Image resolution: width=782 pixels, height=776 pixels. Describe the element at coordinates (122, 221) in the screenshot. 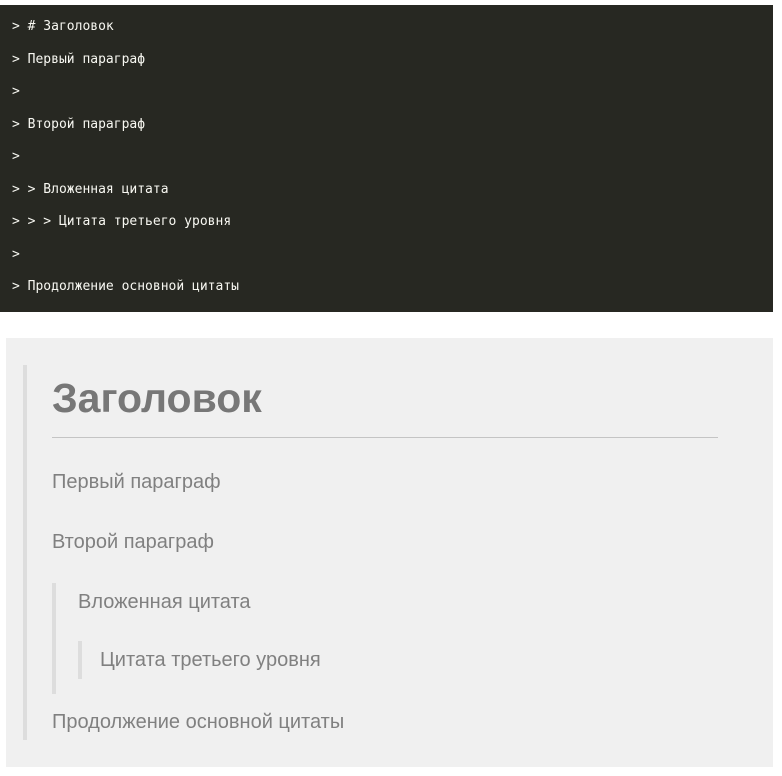

I see `source-line: > > > Цитата третьего уровня` at that location.